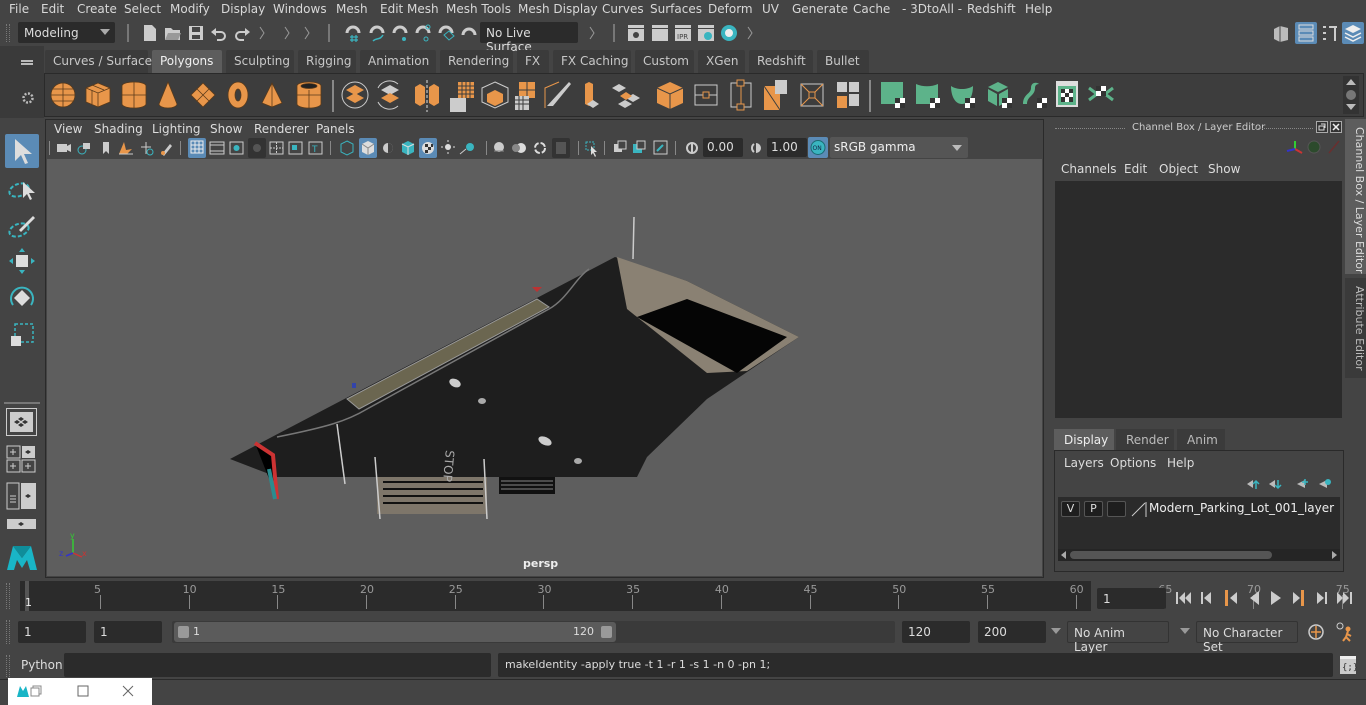 Image resolution: width=1366 pixels, height=705 pixels. Describe the element at coordinates (591, 149) in the screenshot. I see `isolate-select-icon` at that location.